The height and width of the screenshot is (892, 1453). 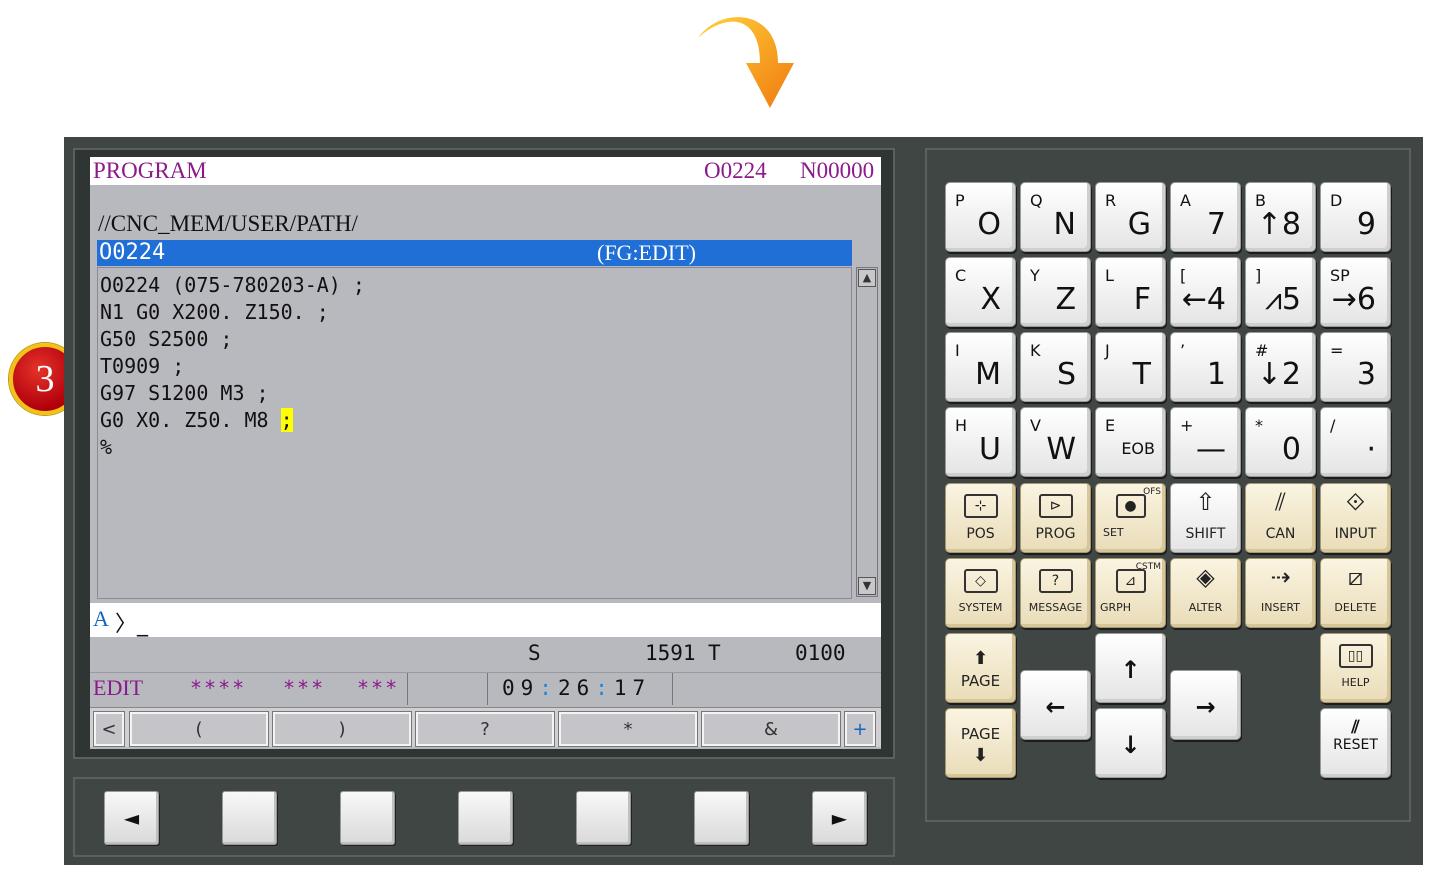 What do you see at coordinates (1355, 727) in the screenshot?
I see `reset-icon: ⫽` at bounding box center [1355, 727].